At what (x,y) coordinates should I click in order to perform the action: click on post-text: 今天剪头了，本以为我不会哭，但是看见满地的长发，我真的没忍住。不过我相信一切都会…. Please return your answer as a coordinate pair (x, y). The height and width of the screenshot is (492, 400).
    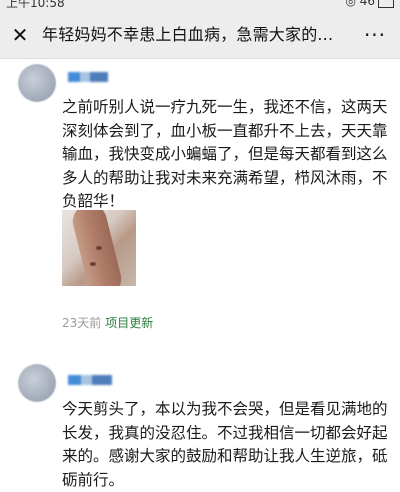
    Looking at the image, I should click on (225, 444).